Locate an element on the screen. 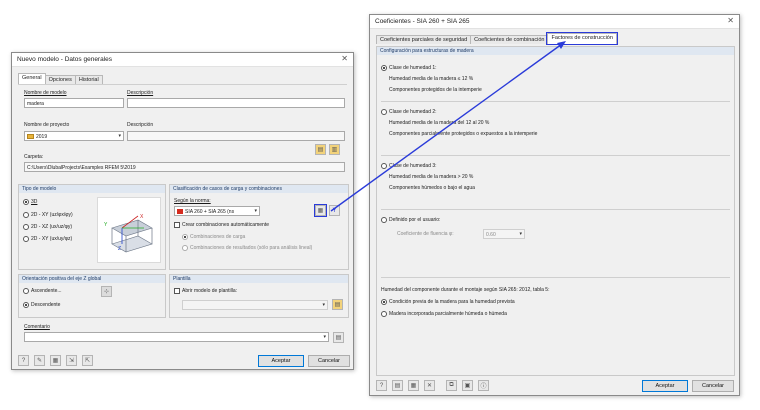  z-orientation-header: Orientación positiva del eje Z global is located at coordinates (92, 279).